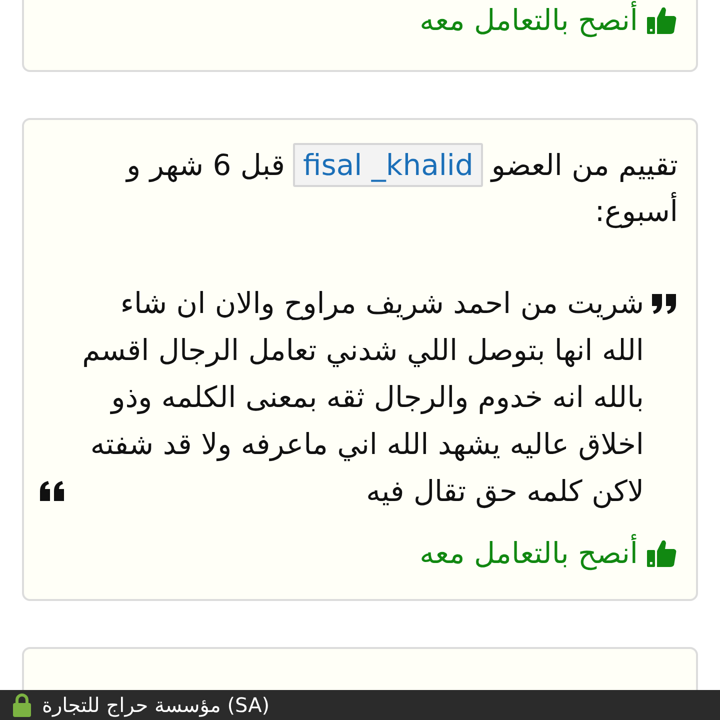 This screenshot has width=720, height=720. I want to click on quote-close-icon, so click(52, 491).